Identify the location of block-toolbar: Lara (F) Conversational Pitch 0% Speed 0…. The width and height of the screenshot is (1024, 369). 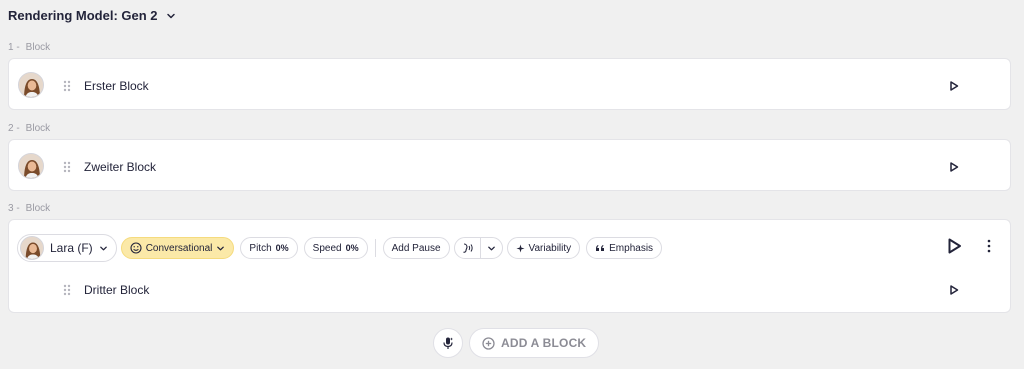
(340, 248).